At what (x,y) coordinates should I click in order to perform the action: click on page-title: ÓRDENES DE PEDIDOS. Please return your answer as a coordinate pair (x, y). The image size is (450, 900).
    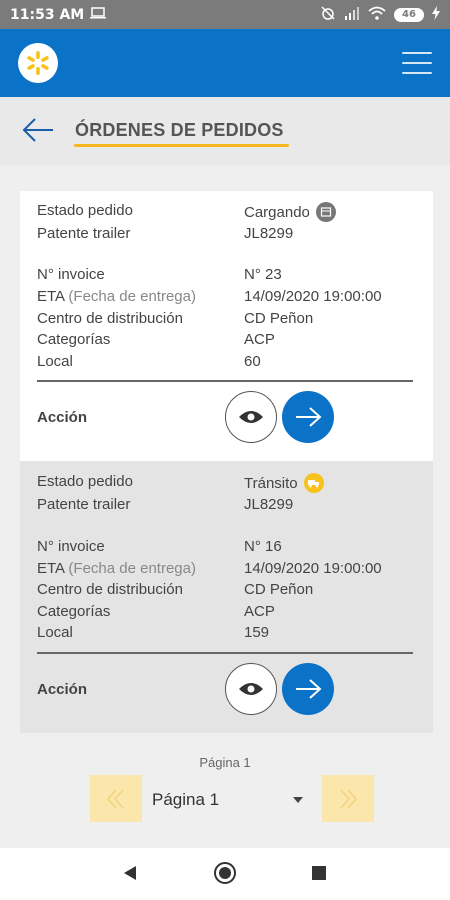
    Looking at the image, I should click on (179, 130).